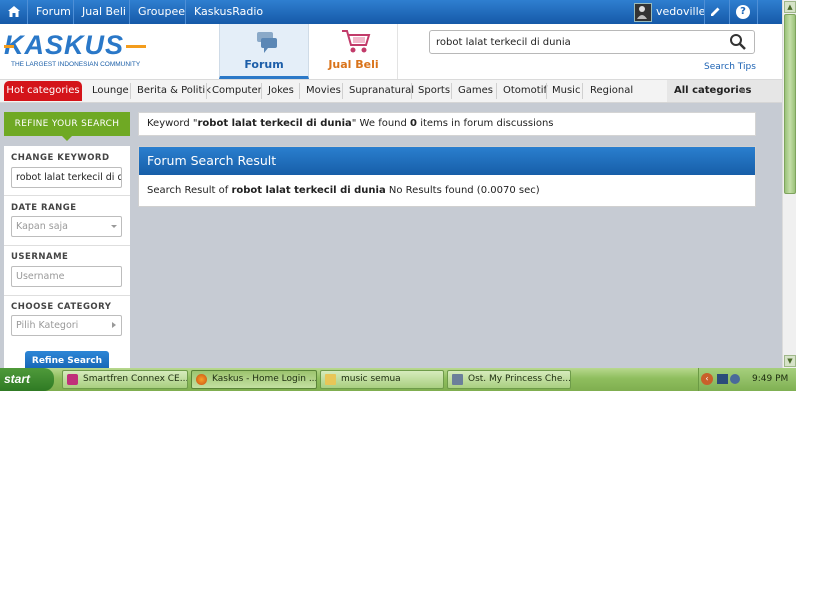 This screenshot has width=822, height=612. I want to click on vertical-scrollbar: ▲ ▼, so click(789, 184).